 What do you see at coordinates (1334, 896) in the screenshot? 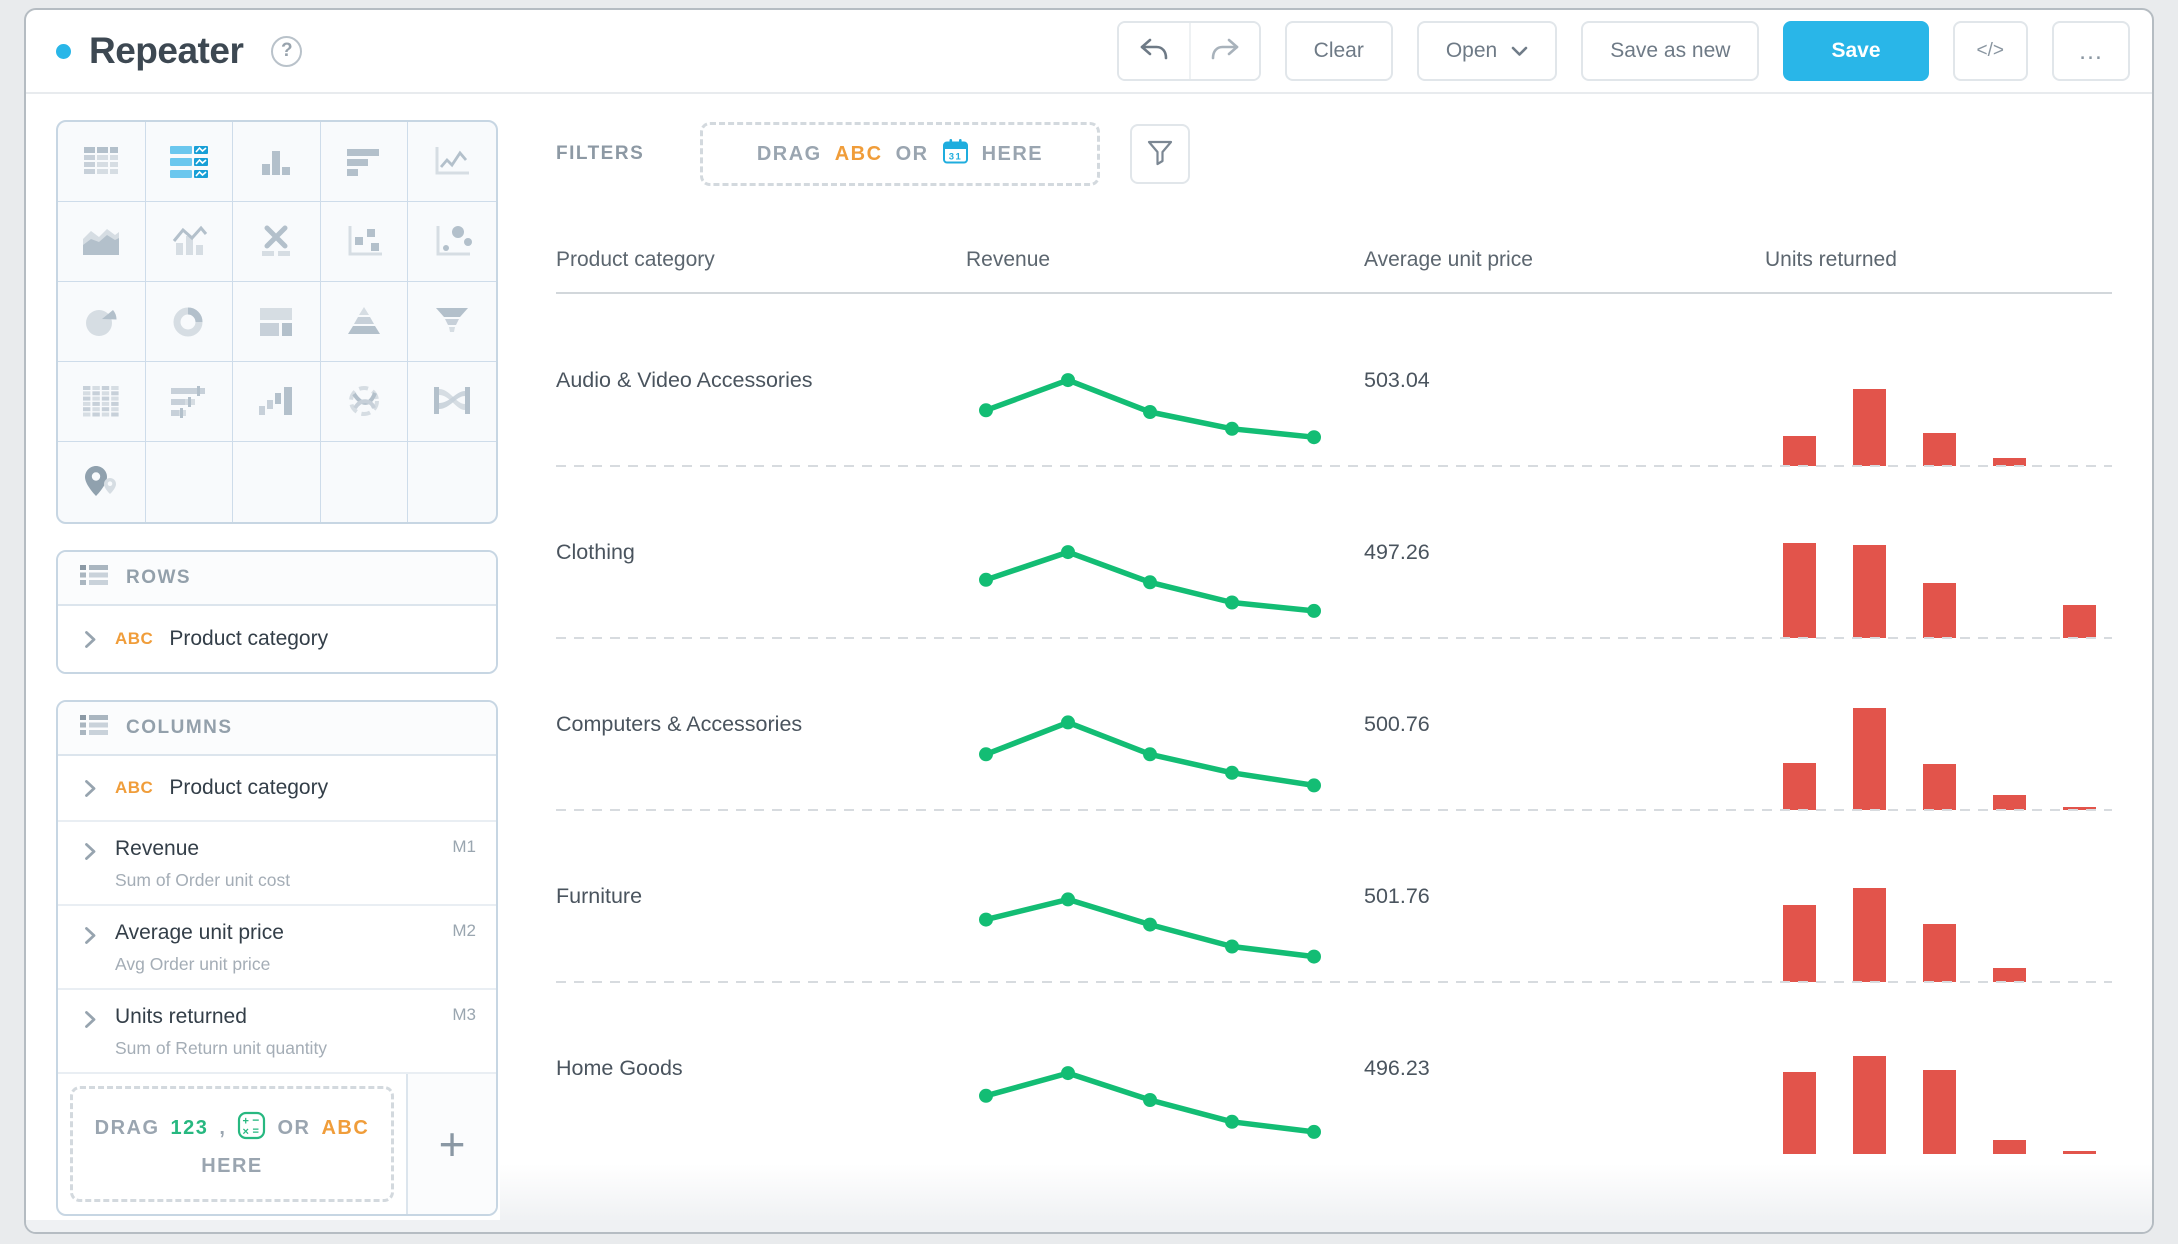
I see `table-row: Furniture 501.76` at bounding box center [1334, 896].